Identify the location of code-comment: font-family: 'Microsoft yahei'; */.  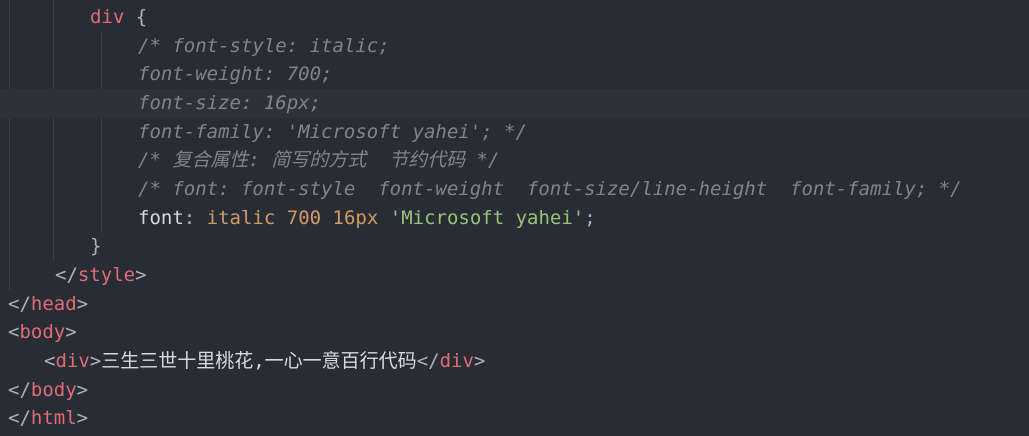
(332, 132).